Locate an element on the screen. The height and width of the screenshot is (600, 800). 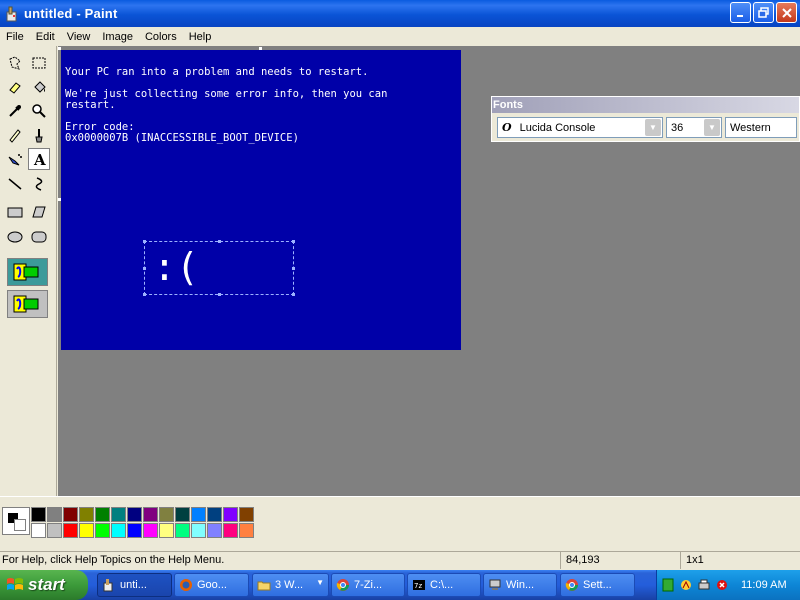
firefox-icon is located at coordinates (186, 585).